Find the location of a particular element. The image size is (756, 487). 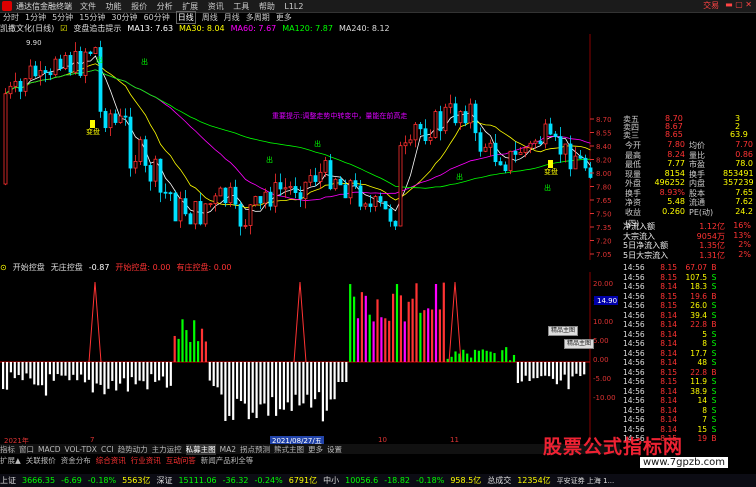

tab-turning: 拐点预测 is located at coordinates (255, 449).